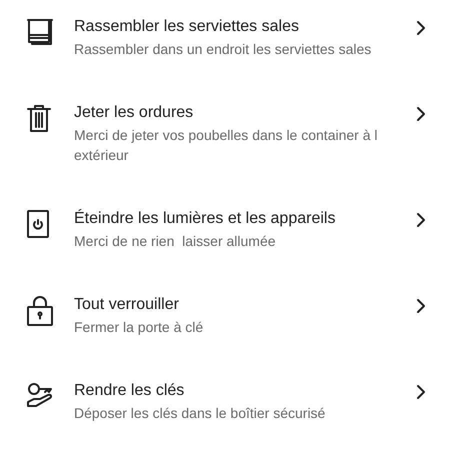 The height and width of the screenshot is (450, 450). What do you see at coordinates (205, 218) in the screenshot?
I see `task-title: Éteindre les lumières et les appareils` at bounding box center [205, 218].